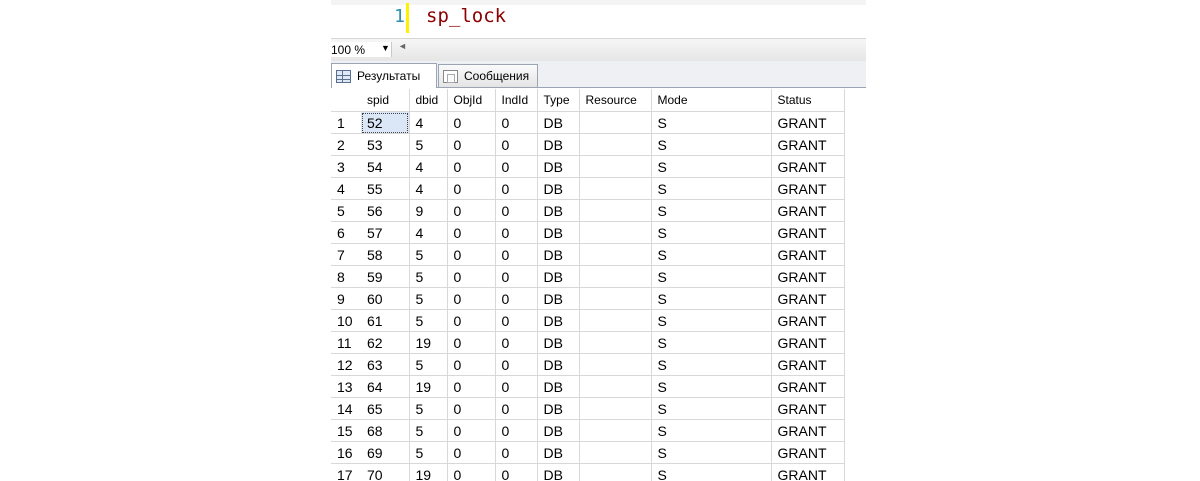 The height and width of the screenshot is (481, 1200). What do you see at coordinates (346, 472) in the screenshot?
I see `row-number: 17` at bounding box center [346, 472].